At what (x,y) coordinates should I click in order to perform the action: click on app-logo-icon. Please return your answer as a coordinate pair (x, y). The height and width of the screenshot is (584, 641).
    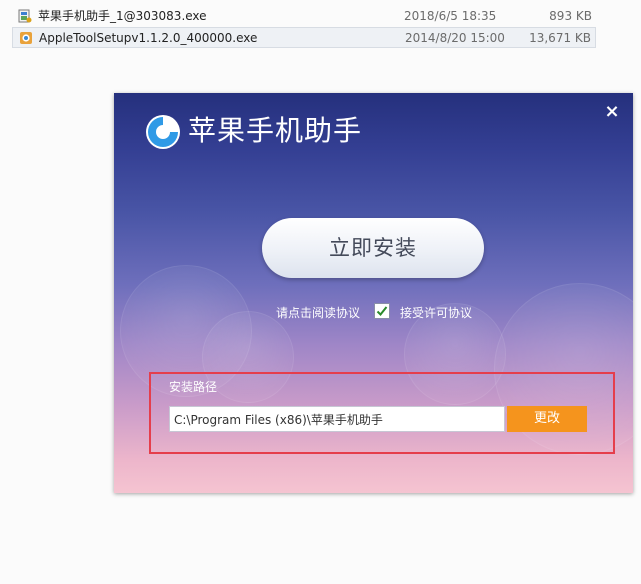
    Looking at the image, I should click on (163, 132).